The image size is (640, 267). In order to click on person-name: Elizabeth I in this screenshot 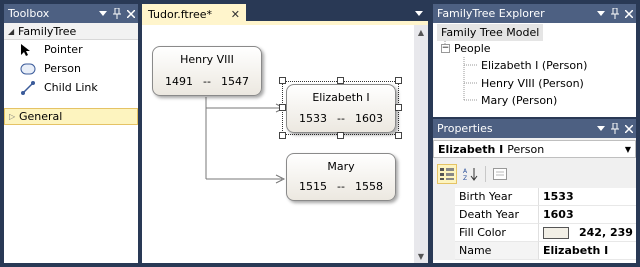, I will do `click(341, 97)`.